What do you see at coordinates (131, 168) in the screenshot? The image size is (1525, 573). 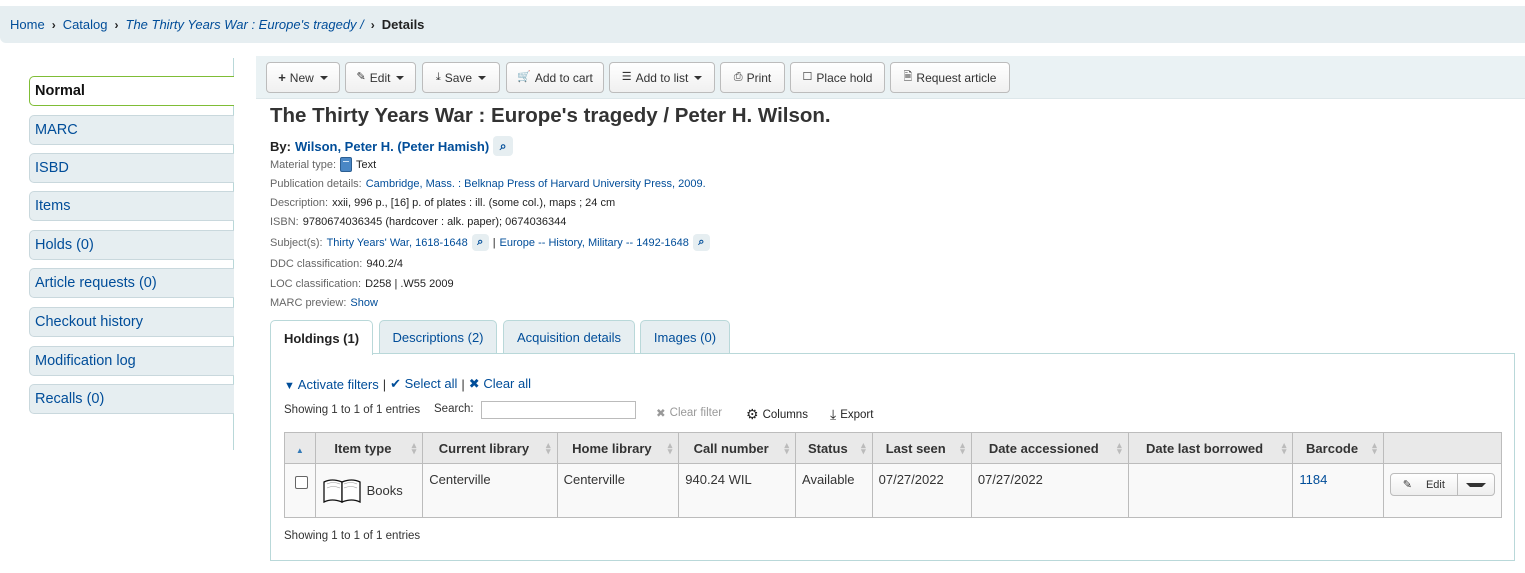 I see `sidebar-item-isbd: ISBD` at bounding box center [131, 168].